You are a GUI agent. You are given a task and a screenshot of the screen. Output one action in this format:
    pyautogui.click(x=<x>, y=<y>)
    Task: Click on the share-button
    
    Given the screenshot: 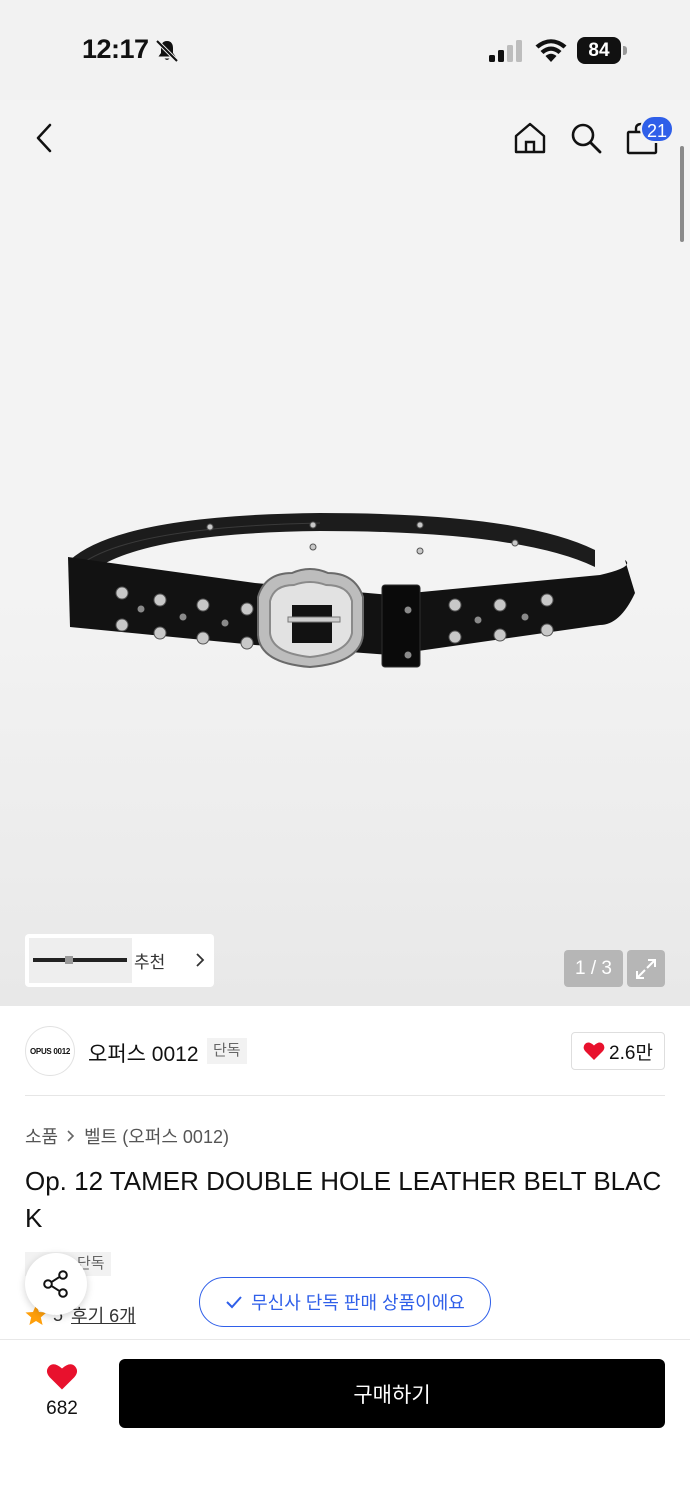 What is the action you would take?
    pyautogui.click(x=56, y=1284)
    